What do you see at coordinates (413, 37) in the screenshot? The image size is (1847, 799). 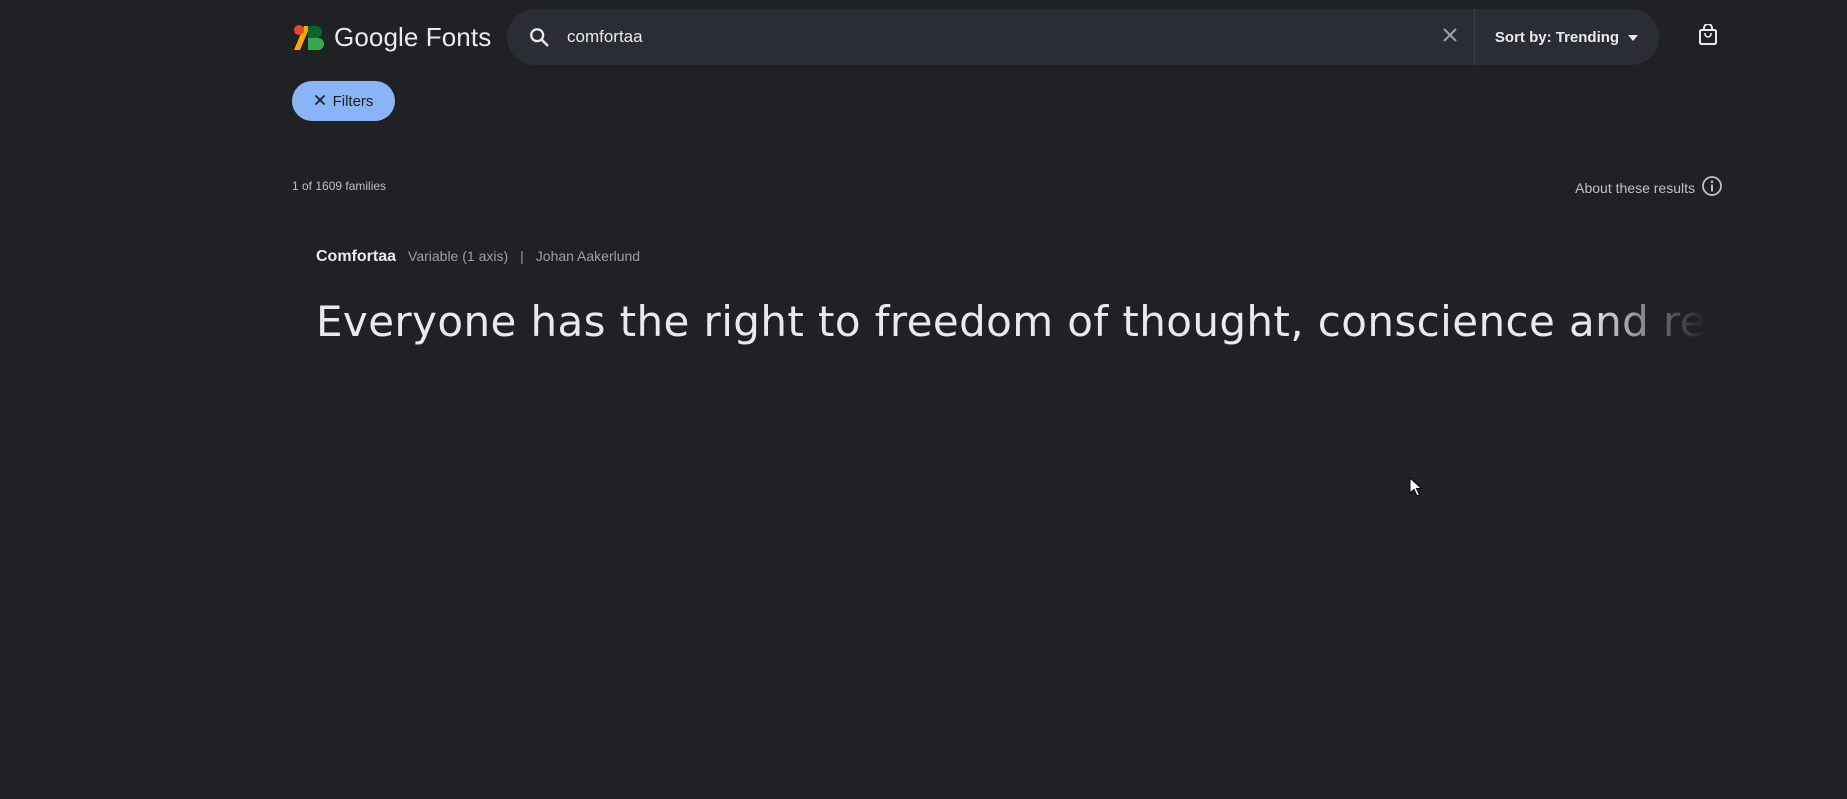 I see `logo-text: Google Fonts` at bounding box center [413, 37].